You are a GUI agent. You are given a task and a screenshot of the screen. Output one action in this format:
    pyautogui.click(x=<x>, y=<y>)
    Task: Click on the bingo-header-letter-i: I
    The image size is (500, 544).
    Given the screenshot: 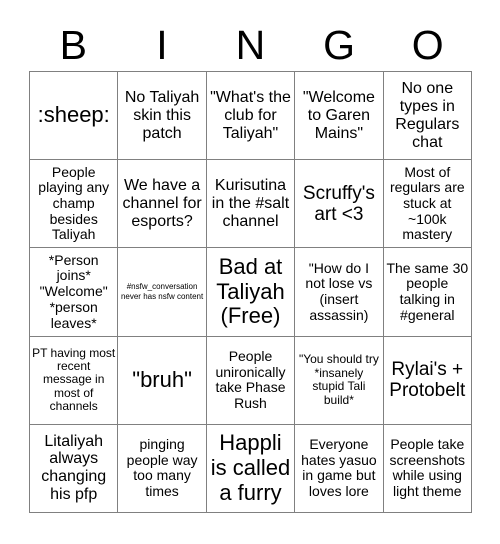 What is the action you would take?
    pyautogui.click(x=162, y=45)
    